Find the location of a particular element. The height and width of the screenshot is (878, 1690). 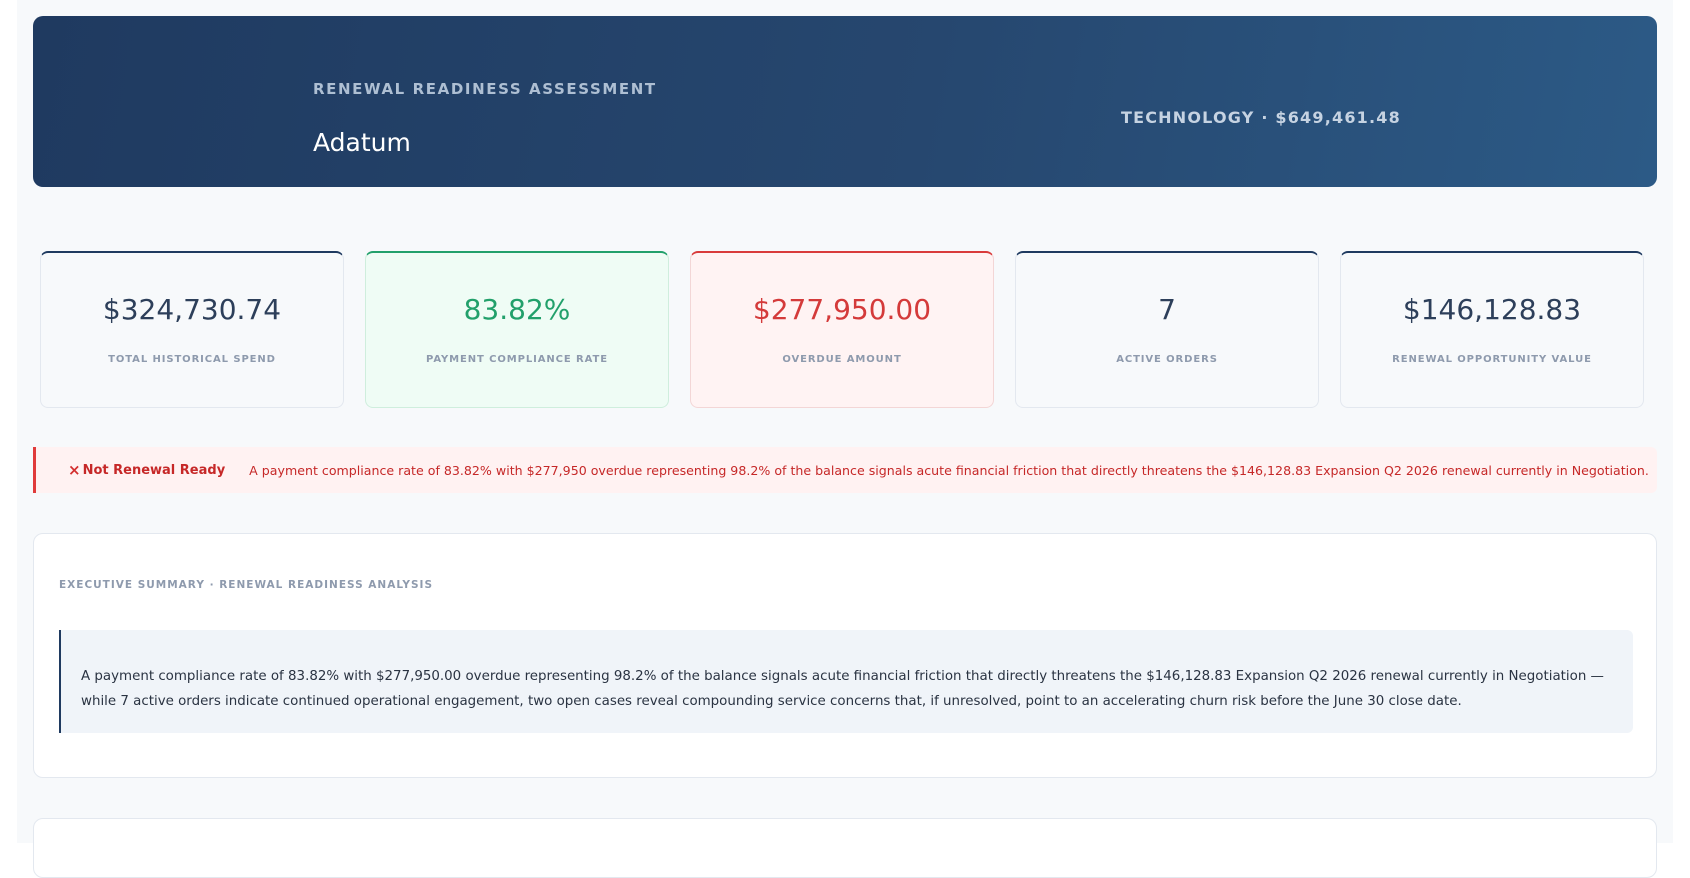

kpi-card-overdue-amount: $277,950.00 OVERDUE AMOUNT is located at coordinates (842, 329).